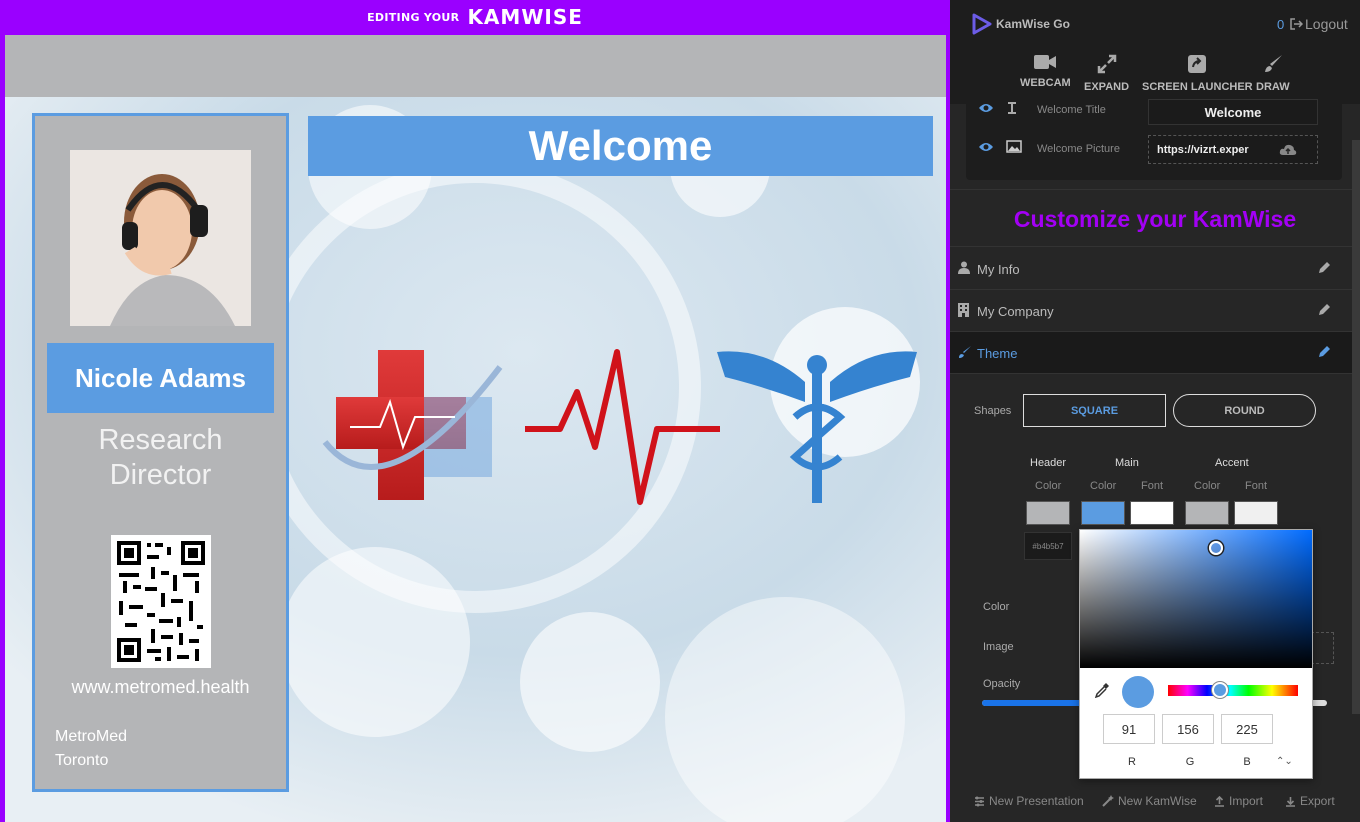 This screenshot has height=822, width=1360. Describe the element at coordinates (1155, 24) in the screenshot. I see `top-bar: KamWise Go 0 Logout` at that location.